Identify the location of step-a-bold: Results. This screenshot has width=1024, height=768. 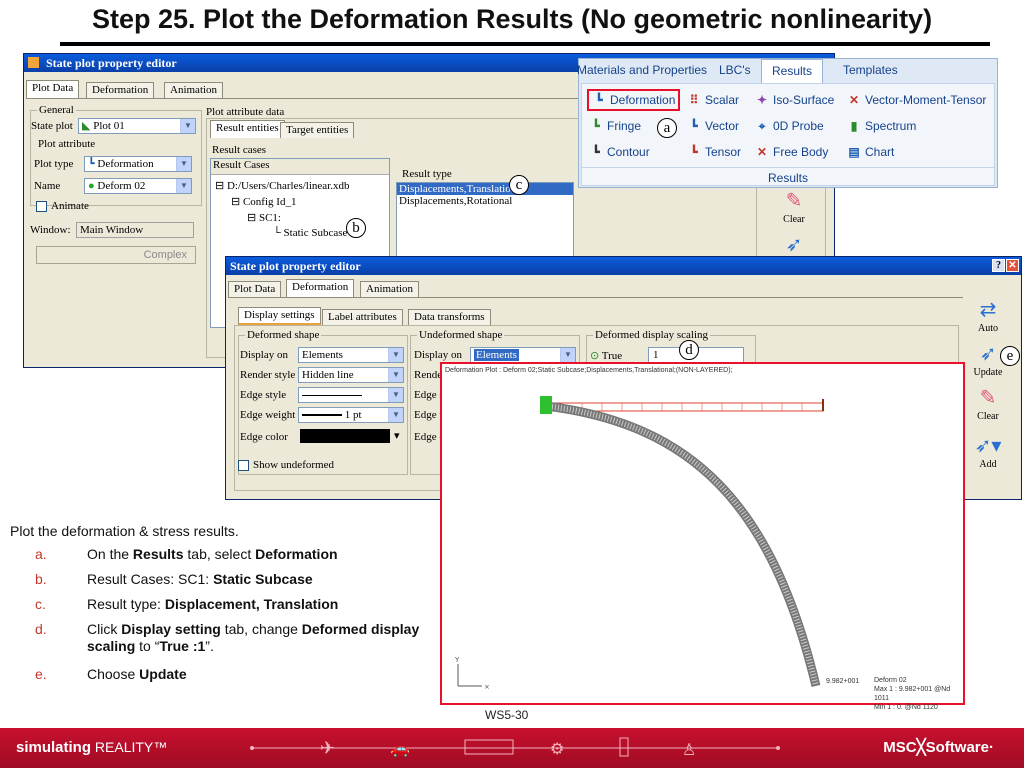
(158, 554).